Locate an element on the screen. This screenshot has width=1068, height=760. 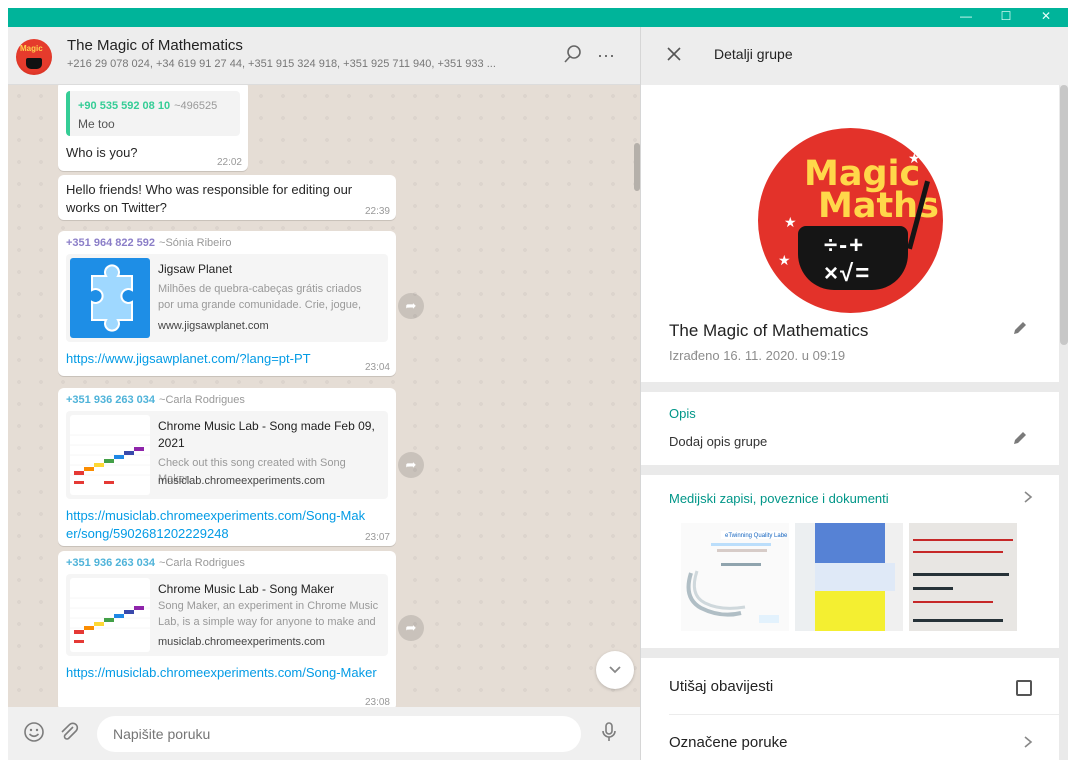
microphone-icon is located at coordinates (609, 734).